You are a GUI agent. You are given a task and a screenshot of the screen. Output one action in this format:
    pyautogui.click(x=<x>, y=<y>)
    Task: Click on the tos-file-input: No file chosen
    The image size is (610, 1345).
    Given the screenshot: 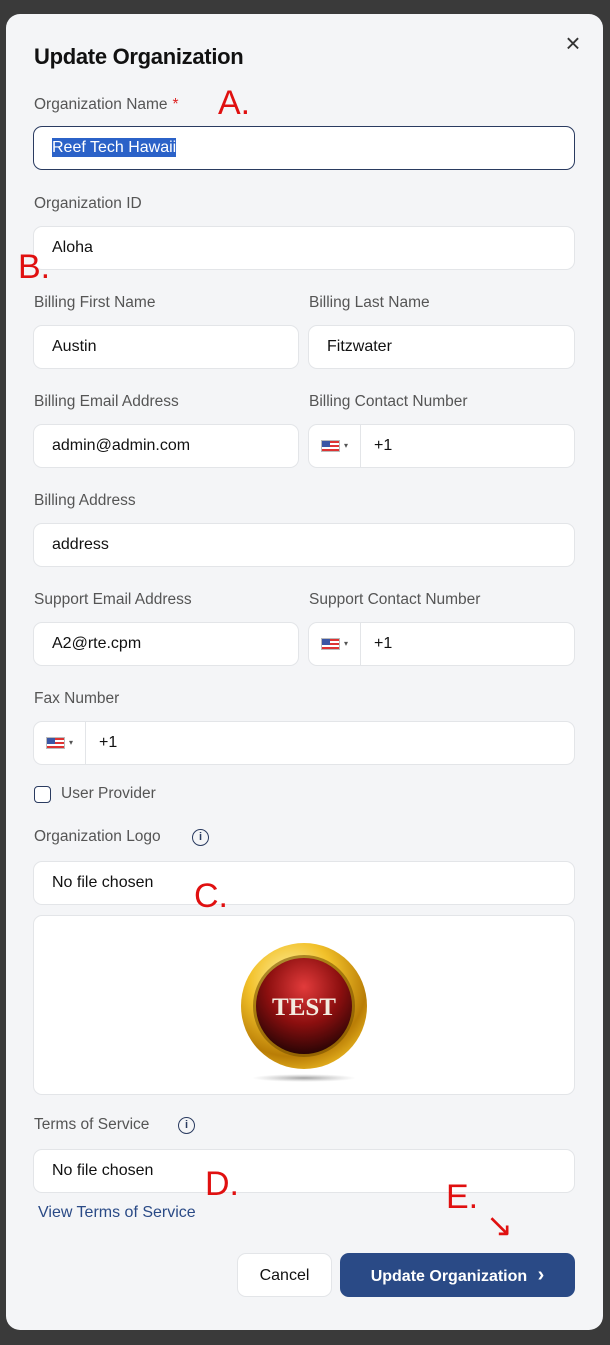 What is the action you would take?
    pyautogui.click(x=304, y=1171)
    